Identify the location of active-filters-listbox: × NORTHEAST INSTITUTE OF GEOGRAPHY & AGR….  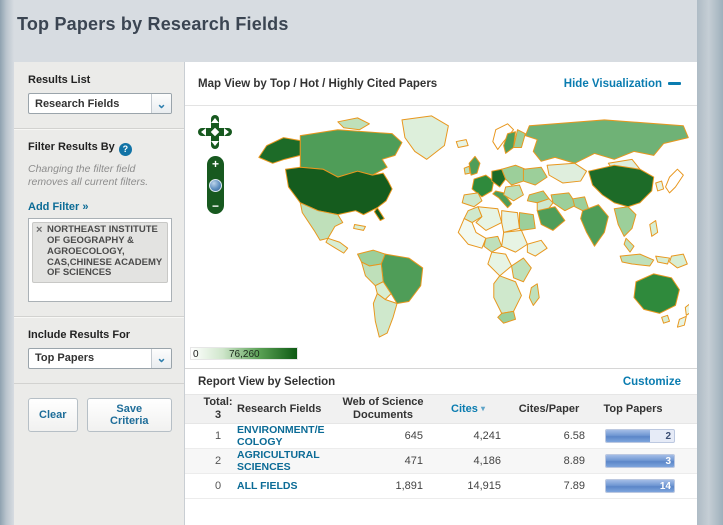
(100, 259).